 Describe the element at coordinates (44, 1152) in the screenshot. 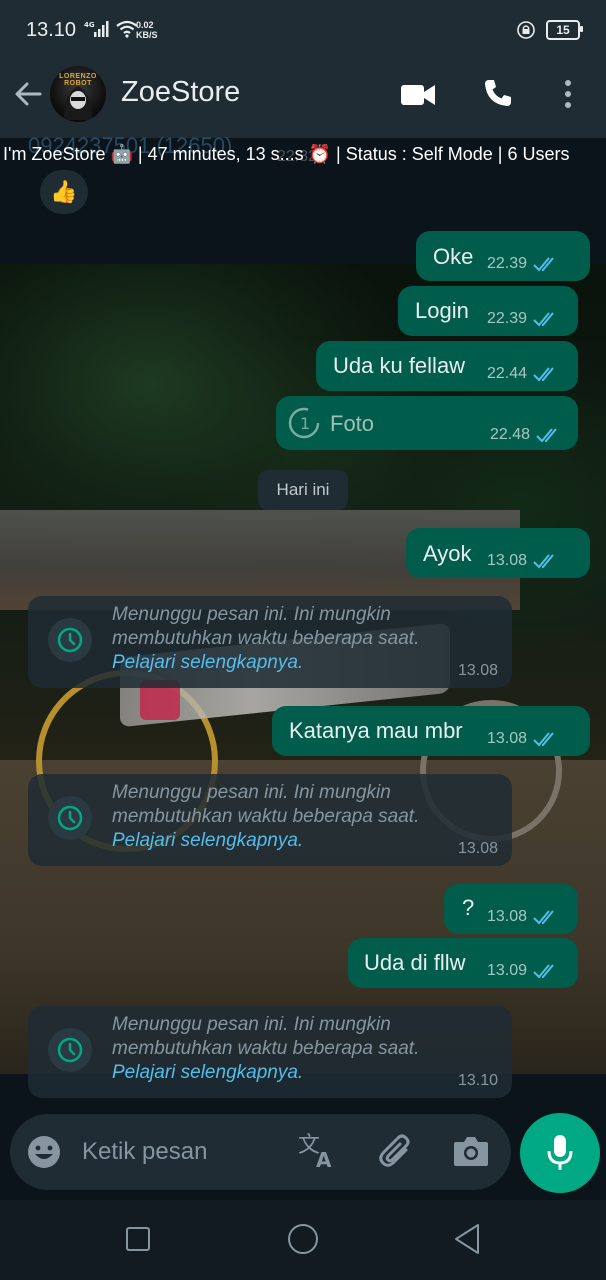

I see `emoji-icon` at that location.